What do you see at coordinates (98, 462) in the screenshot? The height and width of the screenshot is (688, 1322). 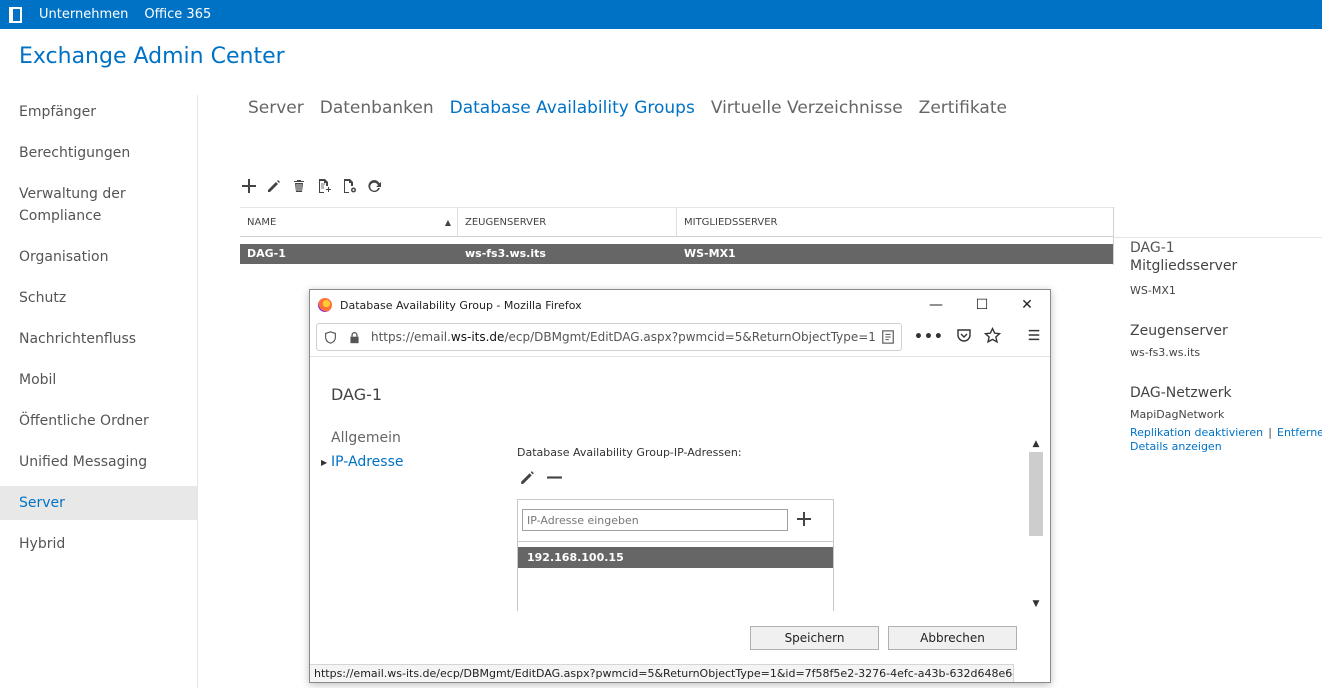 I see `nav-item-unified-messaging: Unified Messaging` at bounding box center [98, 462].